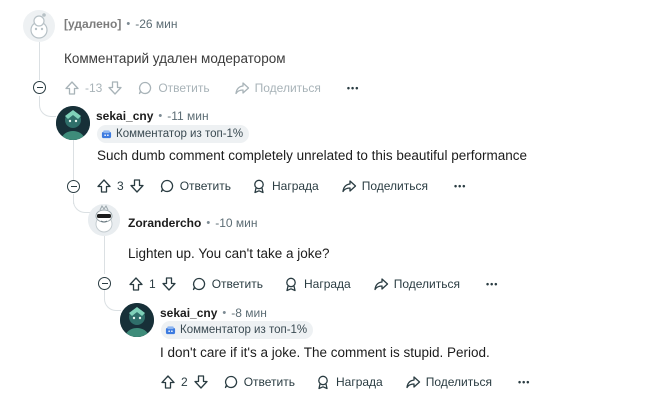  Describe the element at coordinates (236, 223) in the screenshot. I see `comment-time: -10 мин` at that location.